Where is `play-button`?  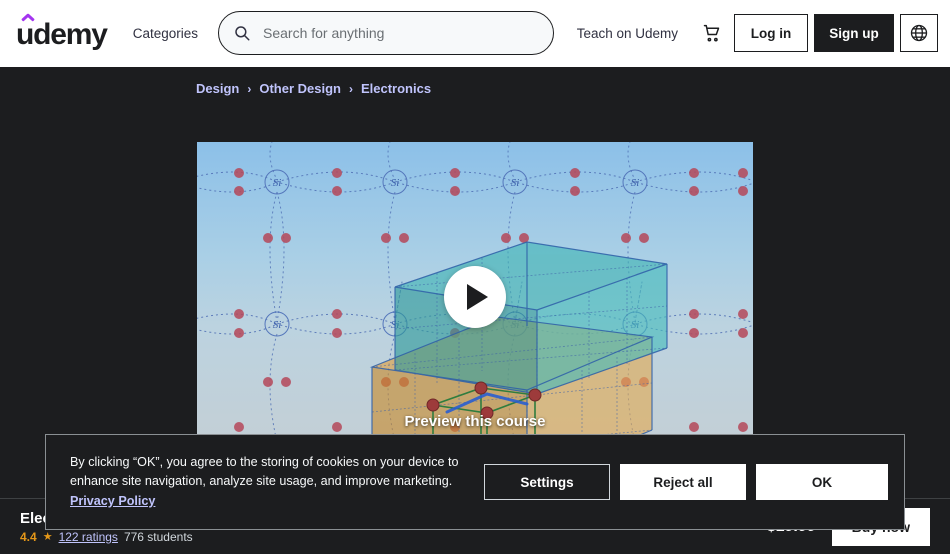
play-button is located at coordinates (475, 297).